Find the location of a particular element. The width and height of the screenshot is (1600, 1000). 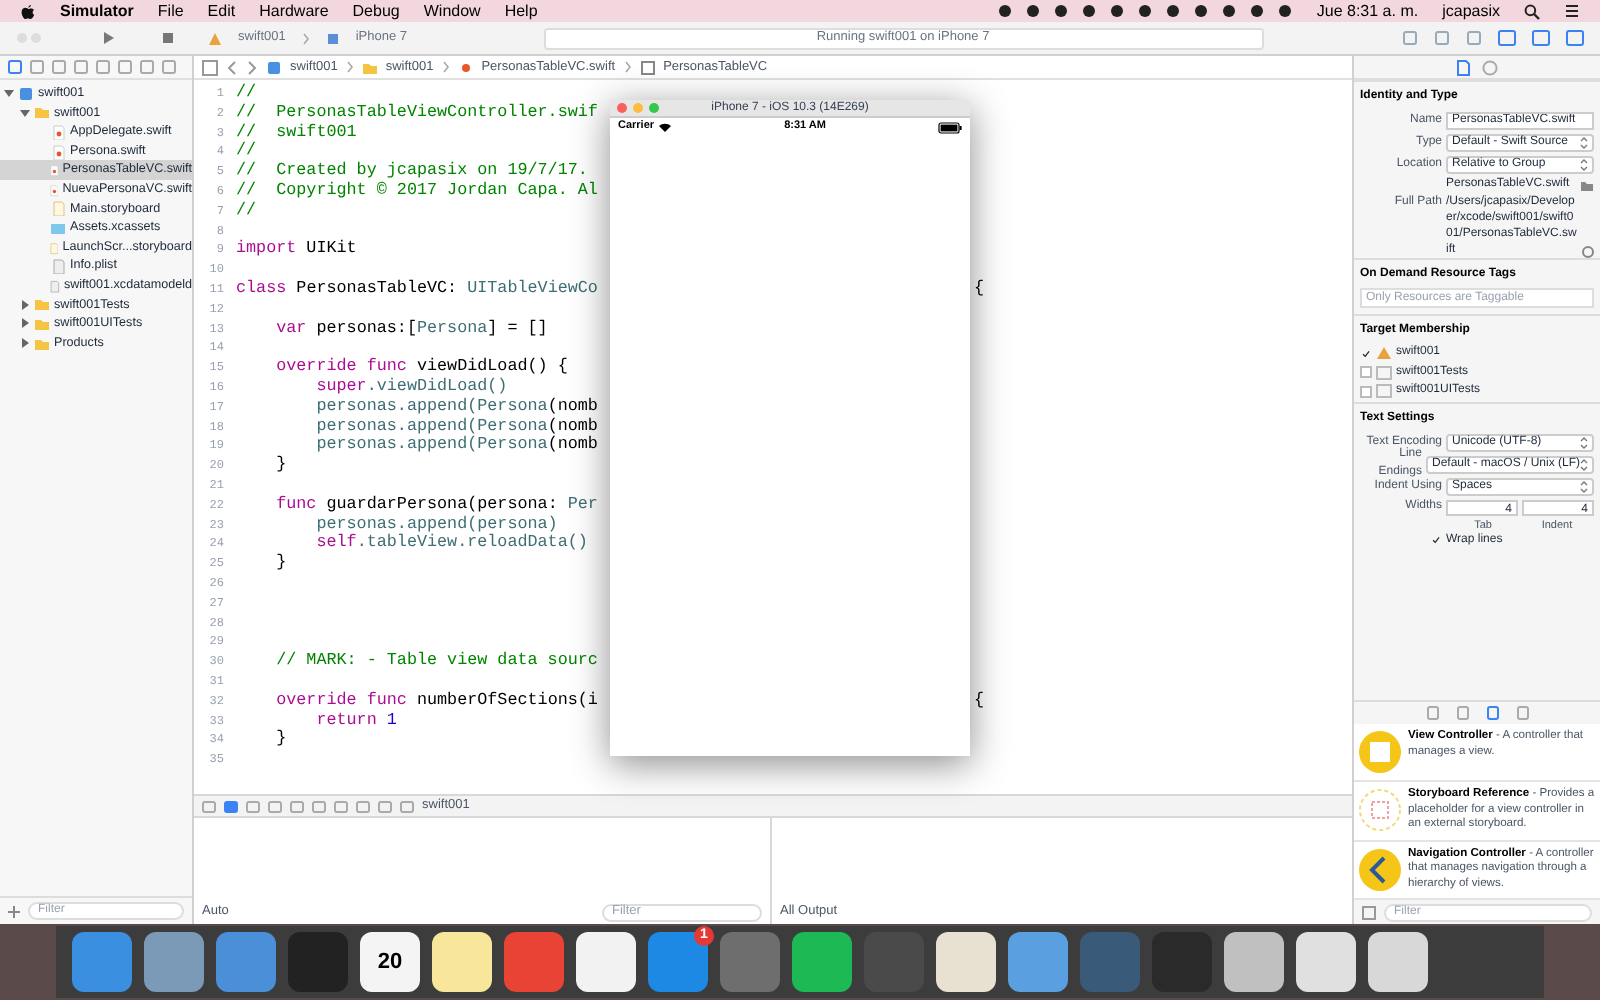

menu-item: Debug is located at coordinates (376, 11).